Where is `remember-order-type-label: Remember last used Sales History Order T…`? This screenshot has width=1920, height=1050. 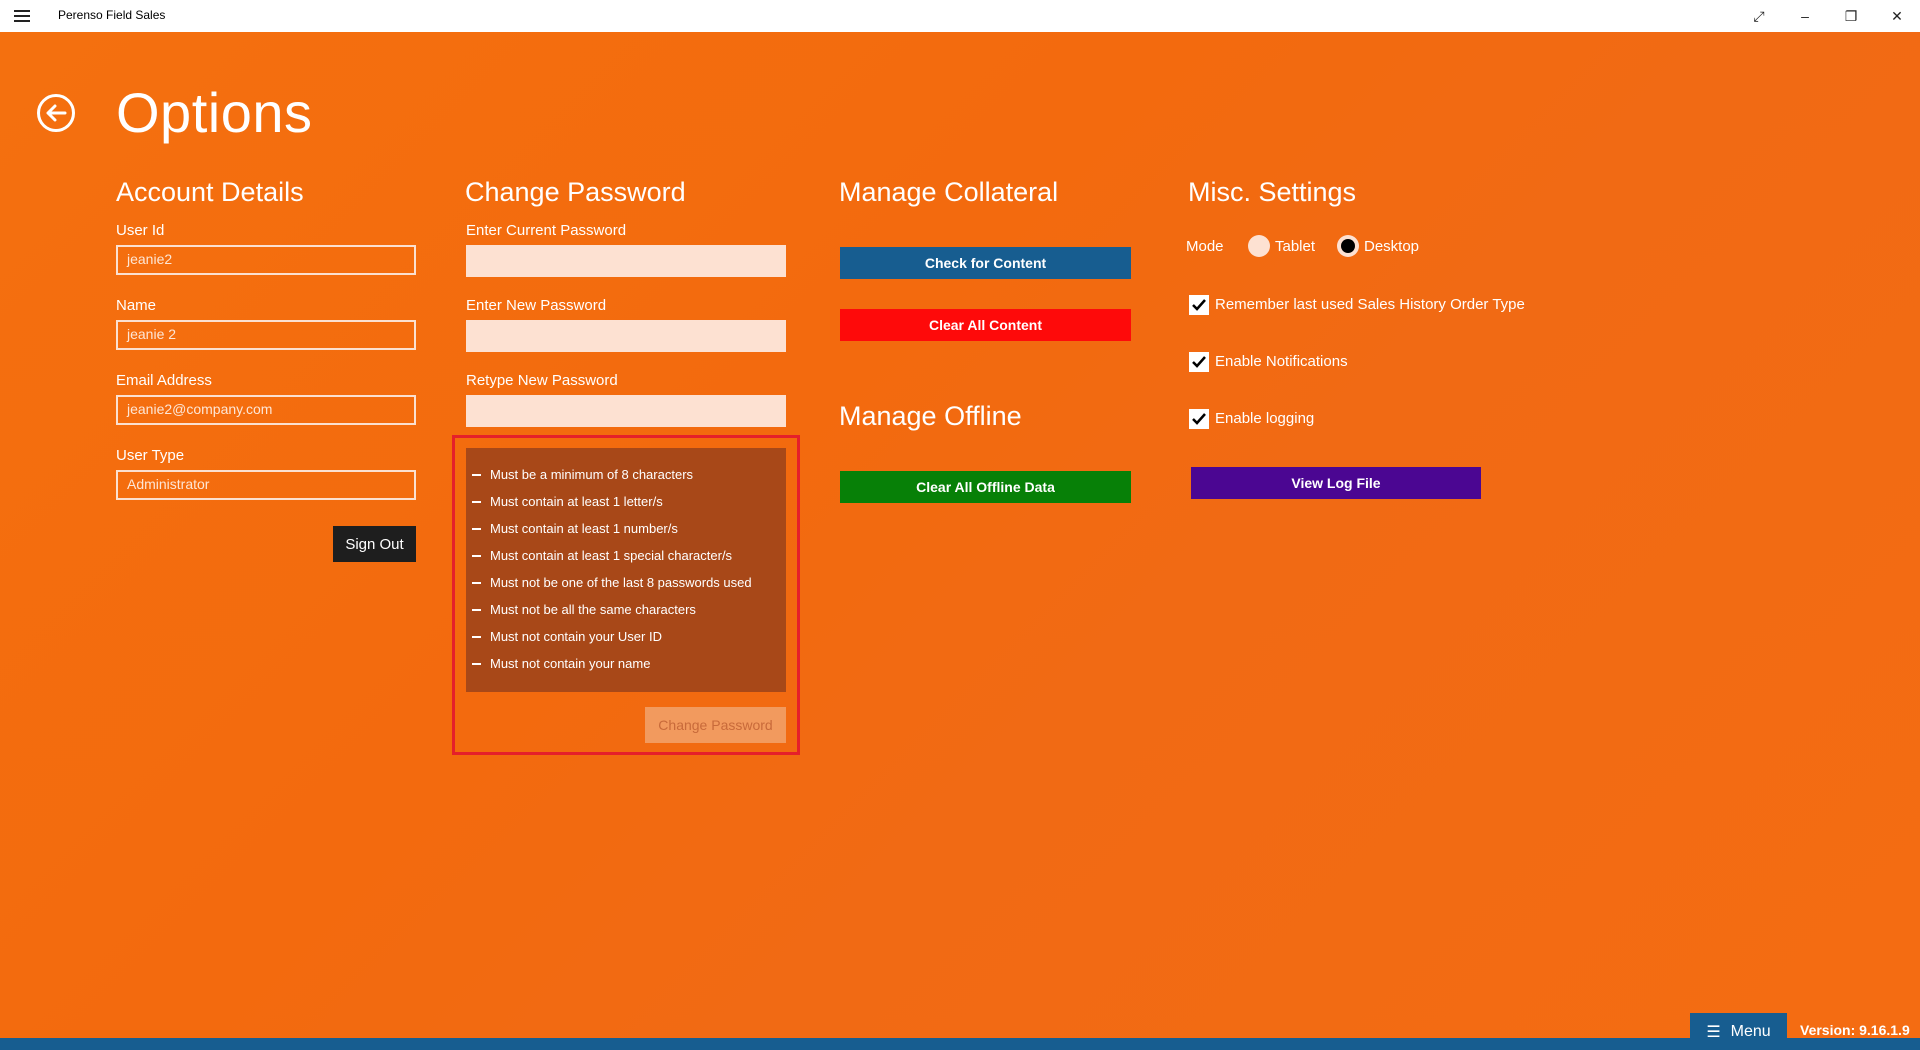 remember-order-type-label: Remember last used Sales History Order T… is located at coordinates (1370, 304).